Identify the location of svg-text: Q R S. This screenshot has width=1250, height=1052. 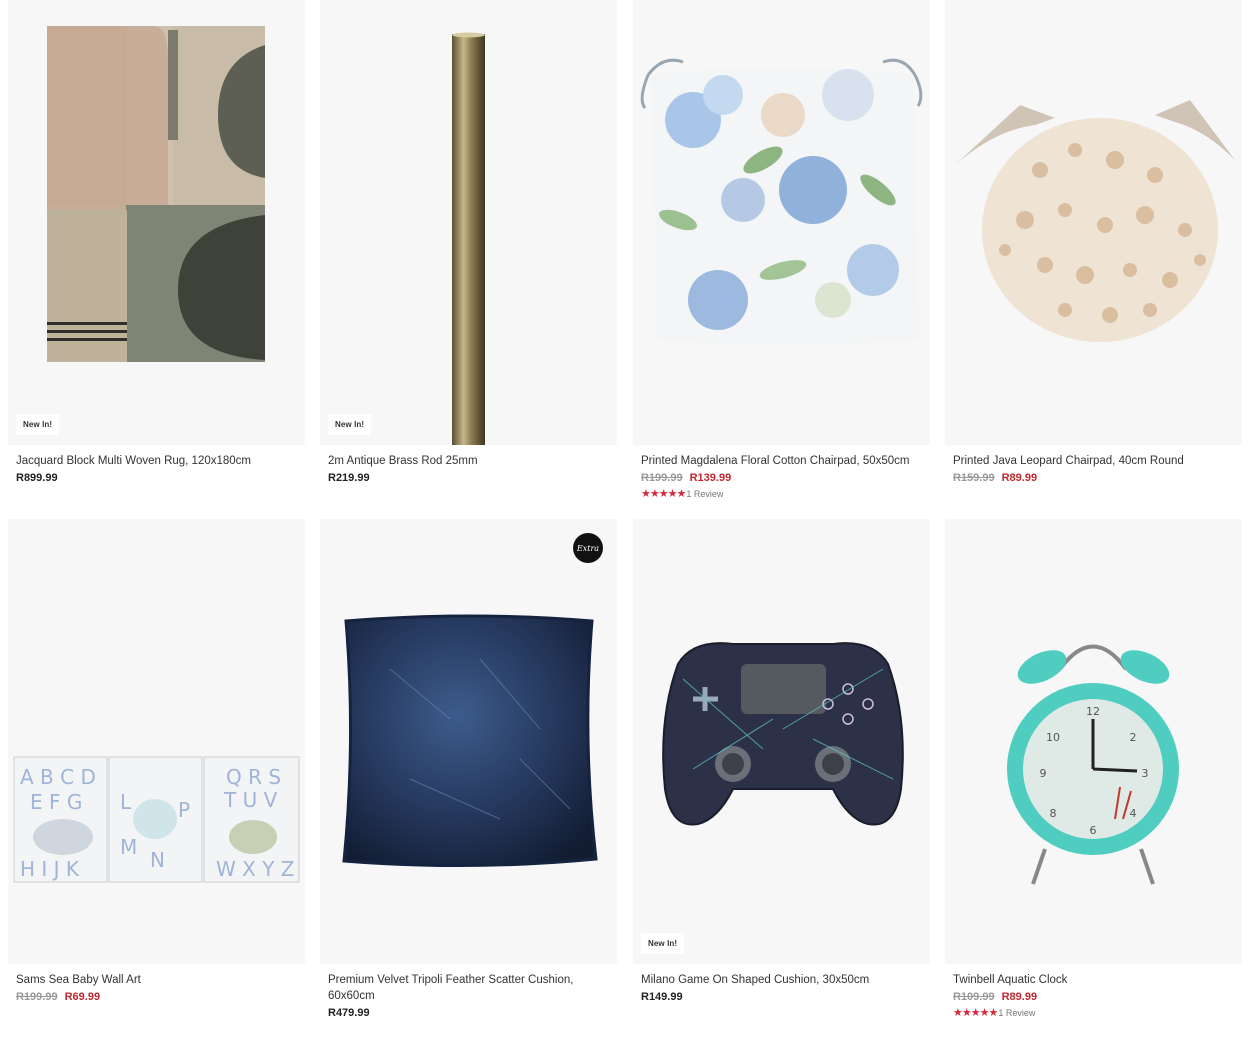
(253, 777).